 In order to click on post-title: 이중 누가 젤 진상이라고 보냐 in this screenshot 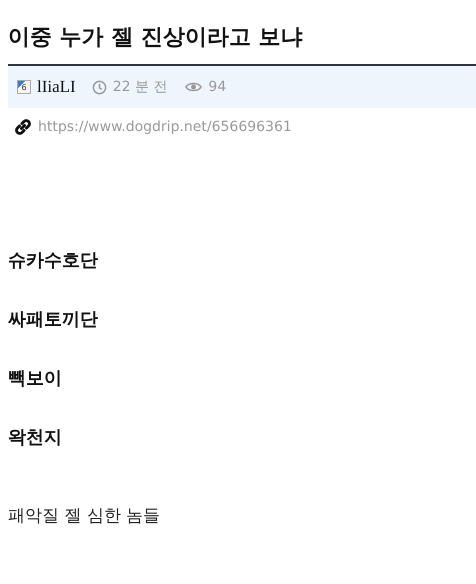, I will do `click(155, 38)`.